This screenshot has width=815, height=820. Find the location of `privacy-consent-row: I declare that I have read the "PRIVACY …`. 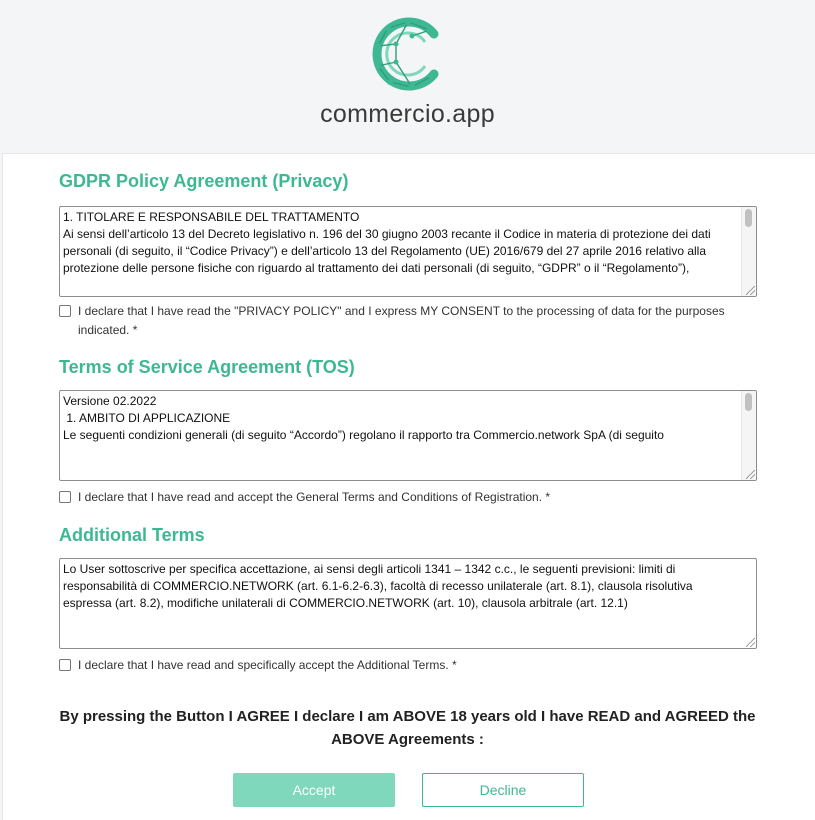

privacy-consent-row: I declare that I have read the "PRIVACY … is located at coordinates (409, 321).